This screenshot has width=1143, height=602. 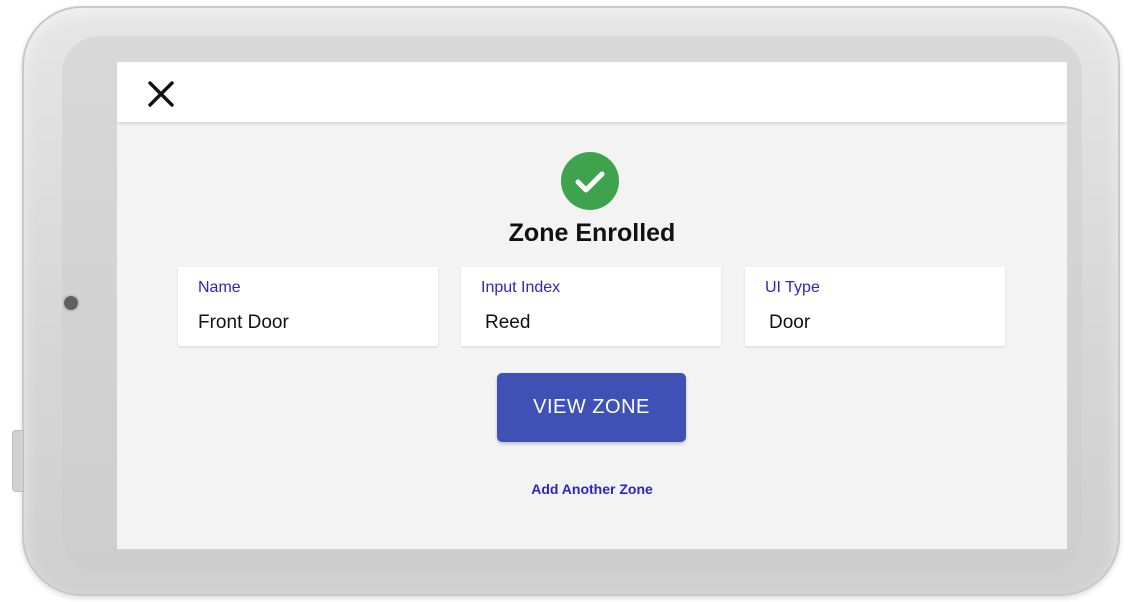 What do you see at coordinates (875, 306) in the screenshot?
I see `field-card-ui-type: UI Type Door` at bounding box center [875, 306].